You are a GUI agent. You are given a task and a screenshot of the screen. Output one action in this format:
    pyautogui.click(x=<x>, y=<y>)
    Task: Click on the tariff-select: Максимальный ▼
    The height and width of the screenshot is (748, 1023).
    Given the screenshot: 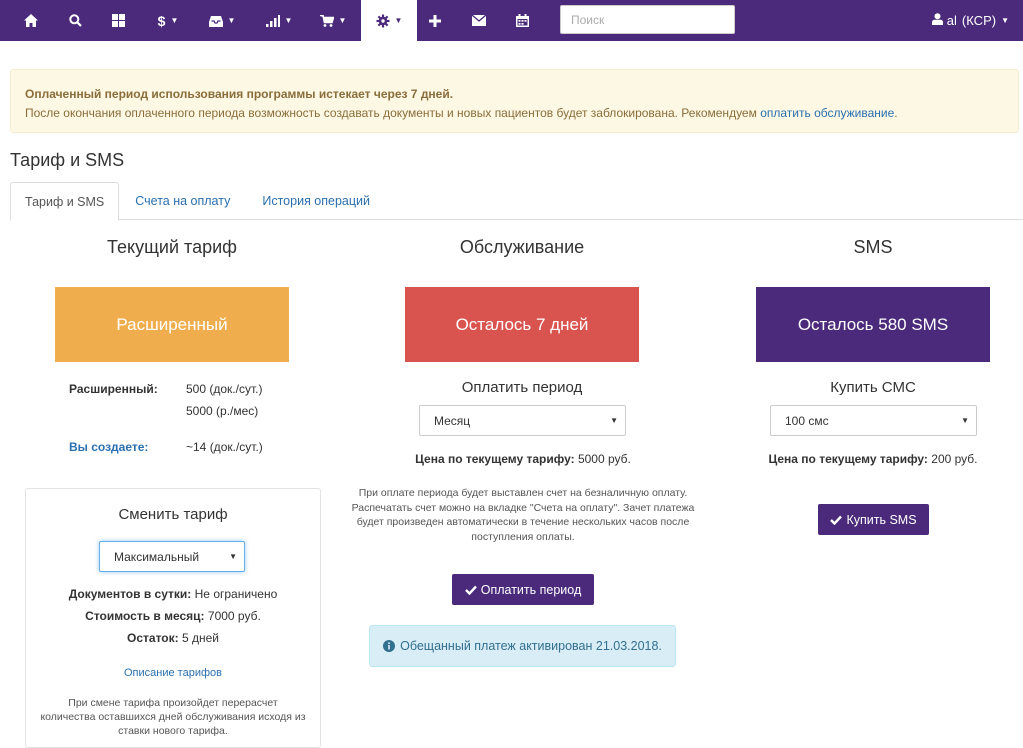 What is the action you would take?
    pyautogui.click(x=172, y=556)
    